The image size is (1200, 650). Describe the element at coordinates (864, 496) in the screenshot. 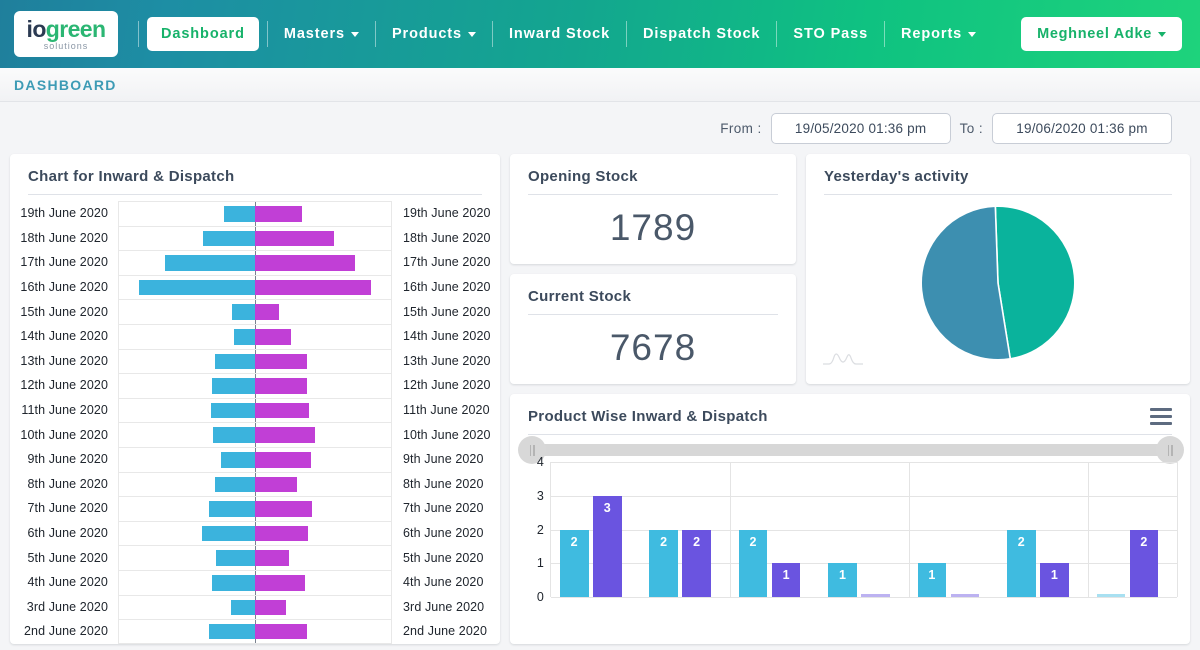

I see `gridline` at that location.